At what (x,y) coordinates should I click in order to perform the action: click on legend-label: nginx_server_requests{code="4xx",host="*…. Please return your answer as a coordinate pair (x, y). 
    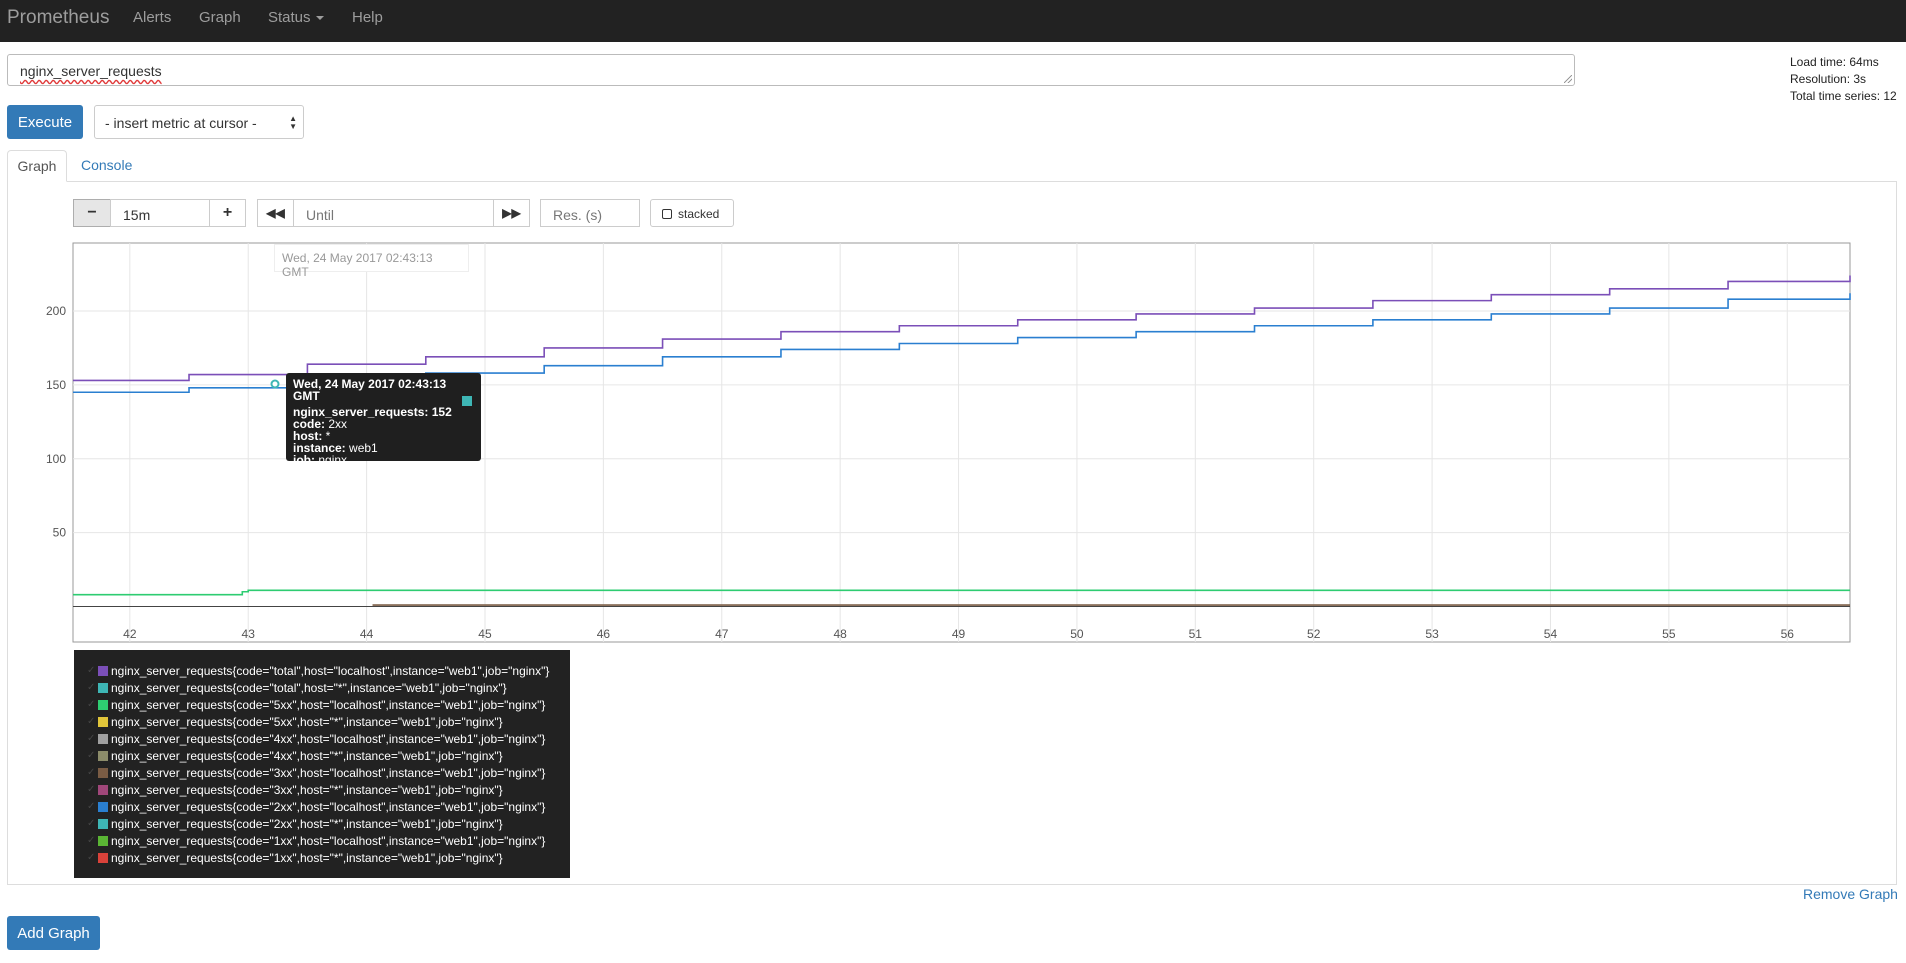
    Looking at the image, I should click on (307, 756).